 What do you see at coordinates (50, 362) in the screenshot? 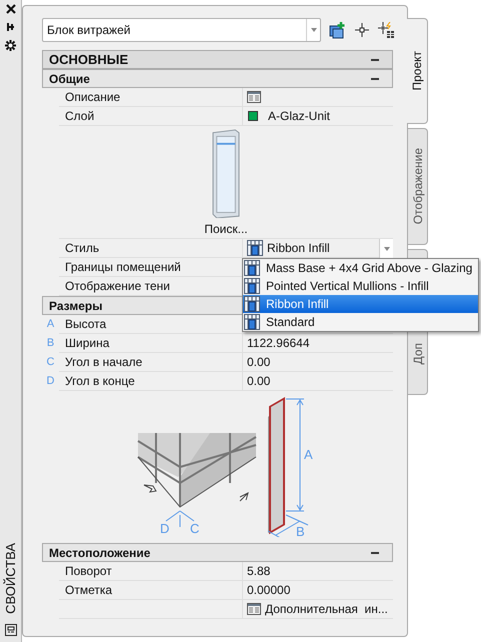
I see `dimension-letter: C` at bounding box center [50, 362].